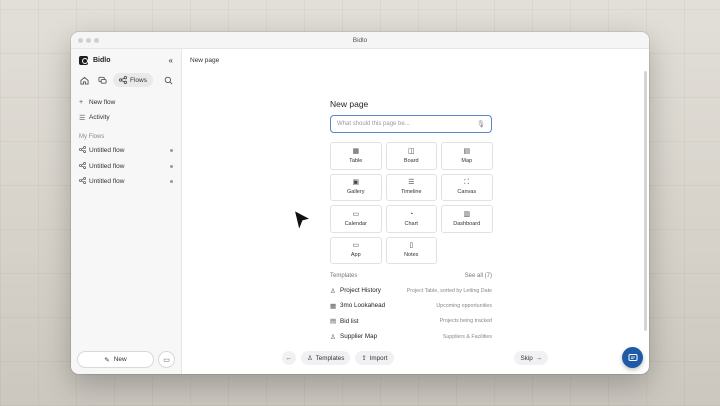  What do you see at coordinates (411, 255) in the screenshot?
I see `tile-label: Notes` at bounding box center [411, 255].